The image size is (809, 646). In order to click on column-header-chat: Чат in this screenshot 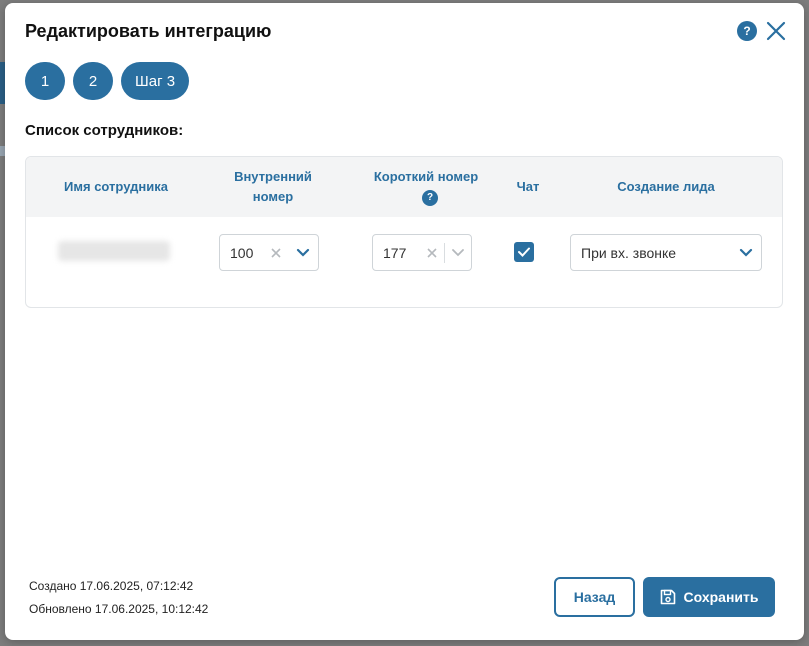, I will do `click(528, 187)`.